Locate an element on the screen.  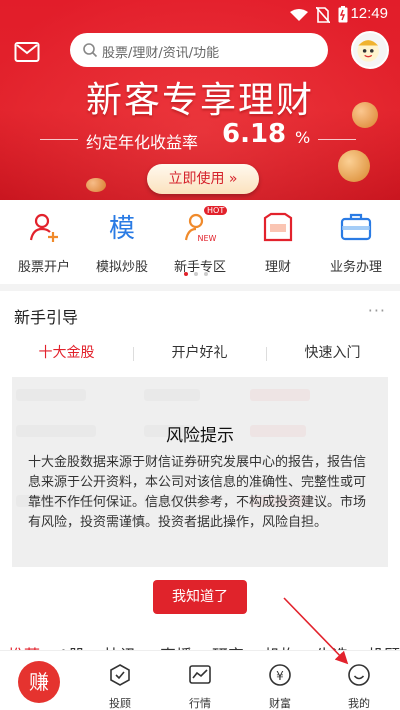
search-icon is located at coordinates (90, 50).